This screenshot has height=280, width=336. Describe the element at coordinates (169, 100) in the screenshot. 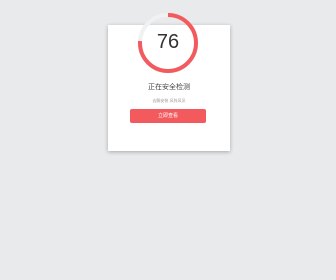

I see `status-subtitle: 去解安装 风阵风讯` at that location.